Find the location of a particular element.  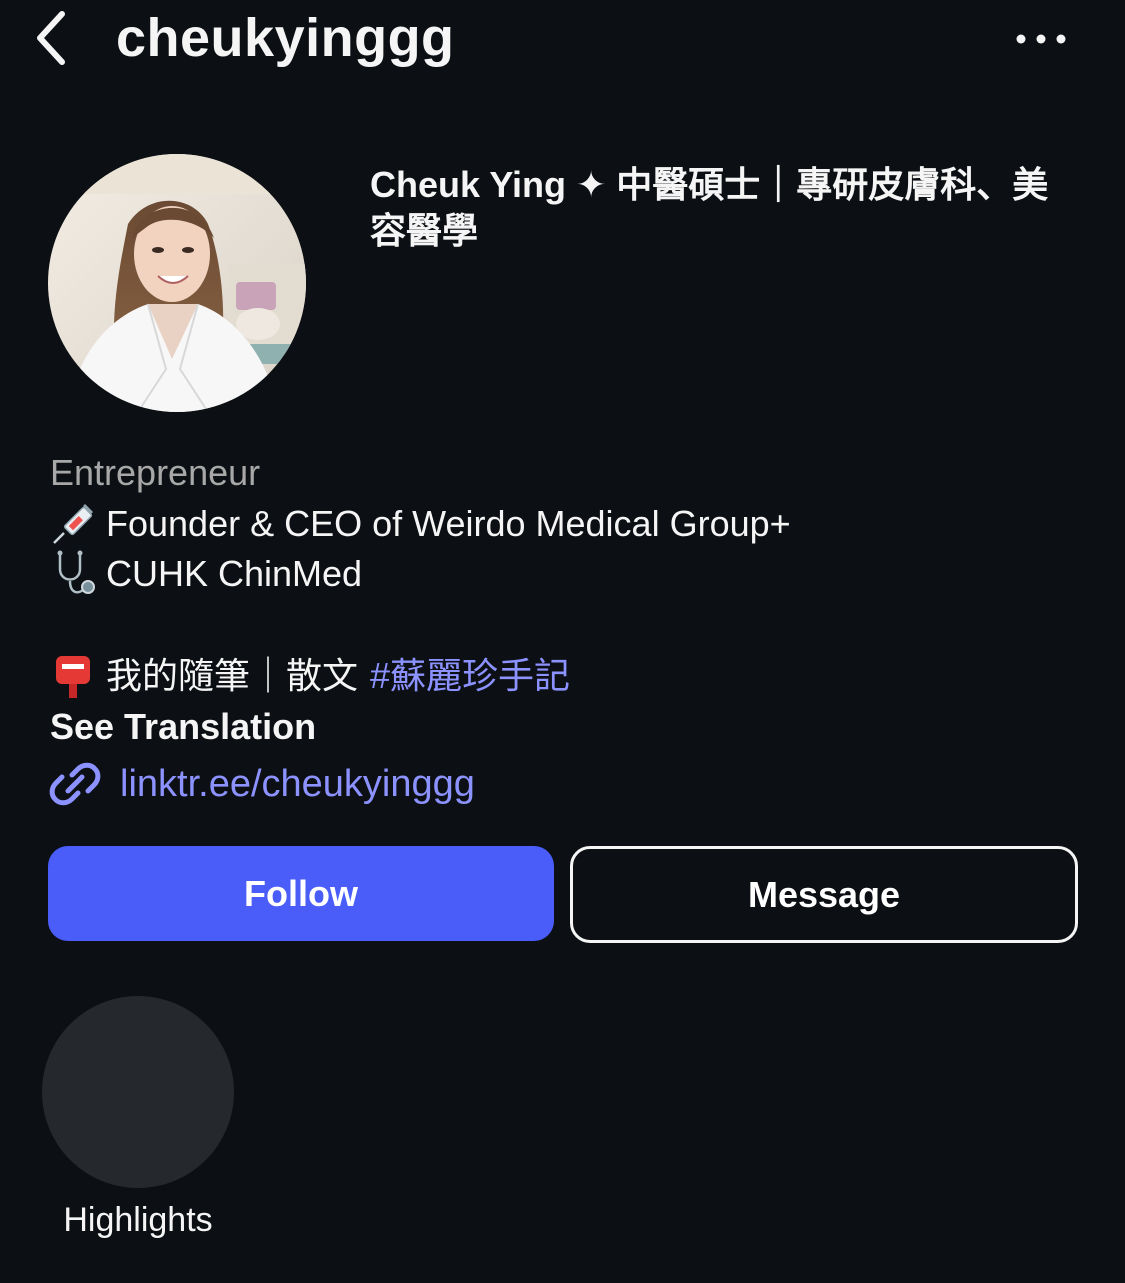

see-translation-button: See Translation is located at coordinates (183, 727).